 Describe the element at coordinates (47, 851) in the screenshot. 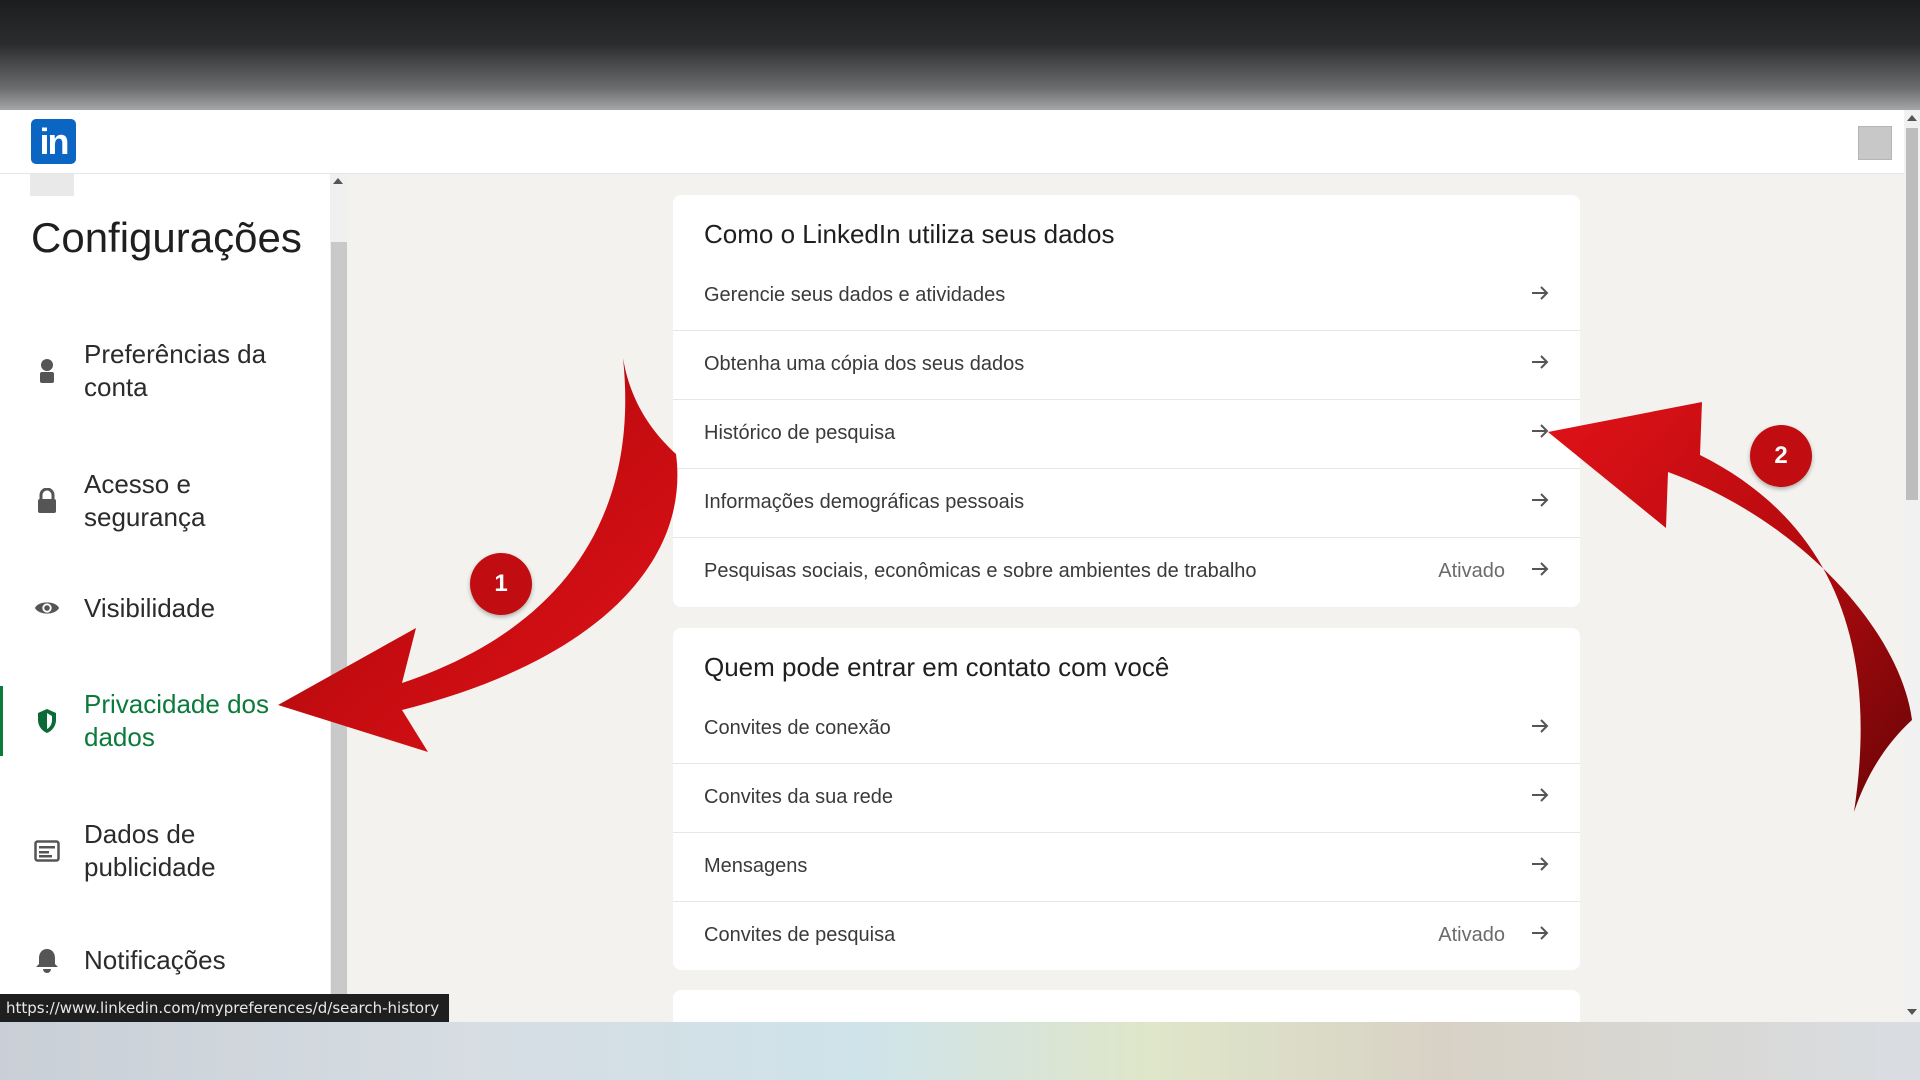

I see `ad-card-icon` at that location.